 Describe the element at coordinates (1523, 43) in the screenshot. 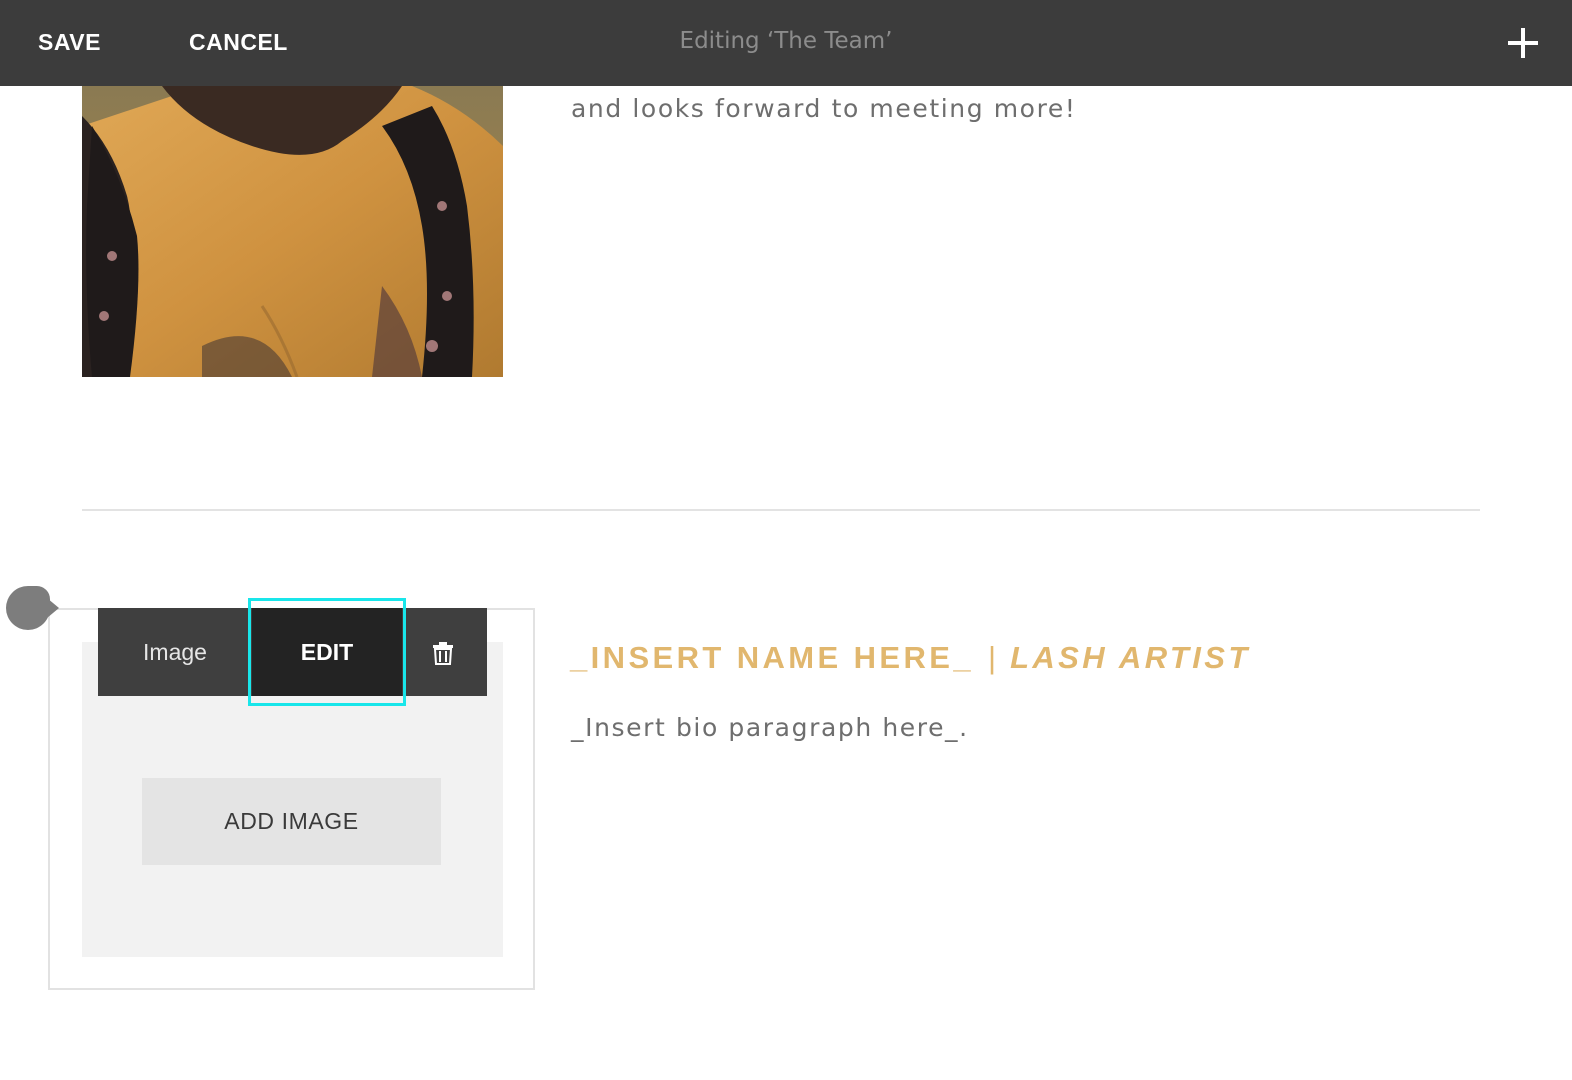

I see `plus-icon` at that location.